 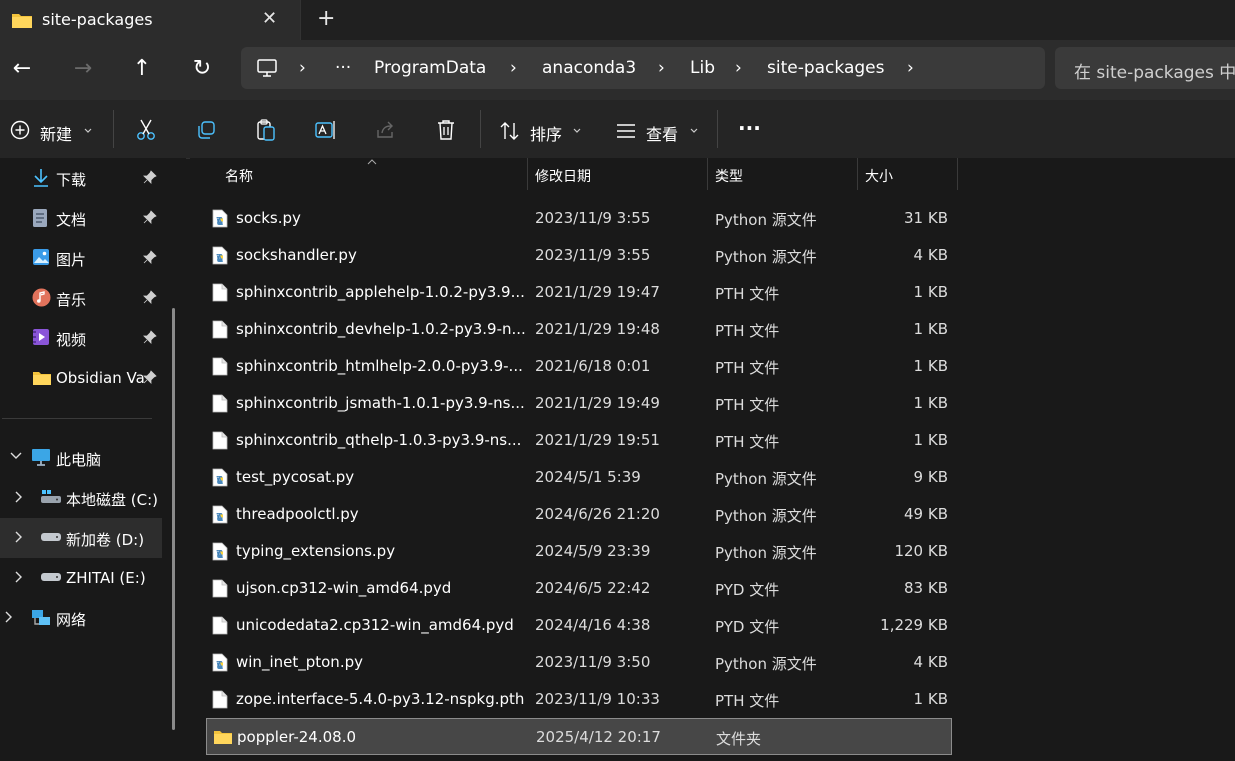 I want to click on breadcrumb-more-button: ···, so click(x=343, y=68).